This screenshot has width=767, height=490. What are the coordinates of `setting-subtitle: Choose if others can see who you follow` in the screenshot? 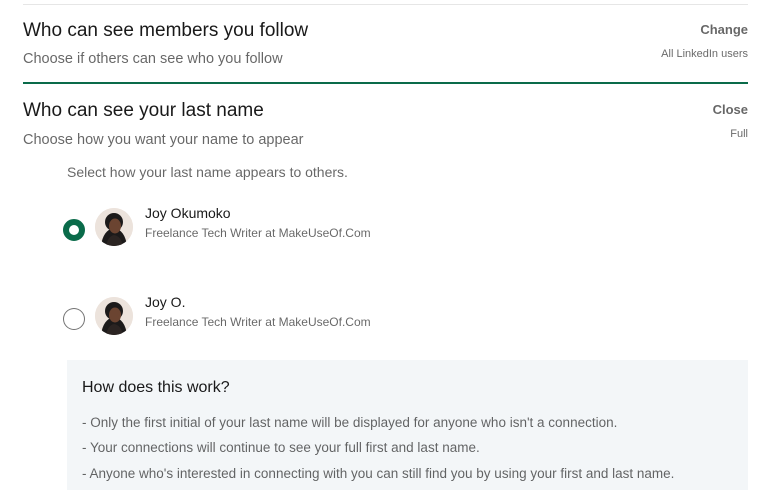 It's located at (153, 59).